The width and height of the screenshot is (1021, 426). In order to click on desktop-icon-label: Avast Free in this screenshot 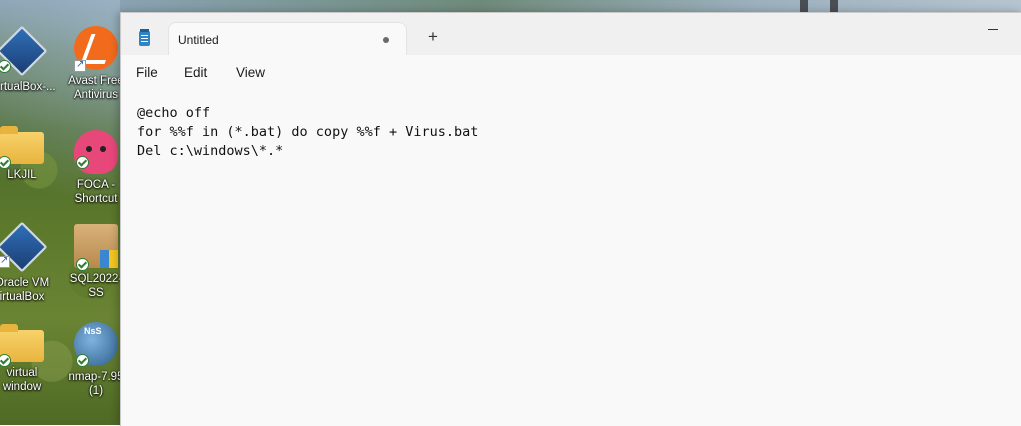, I will do `click(96, 81)`.